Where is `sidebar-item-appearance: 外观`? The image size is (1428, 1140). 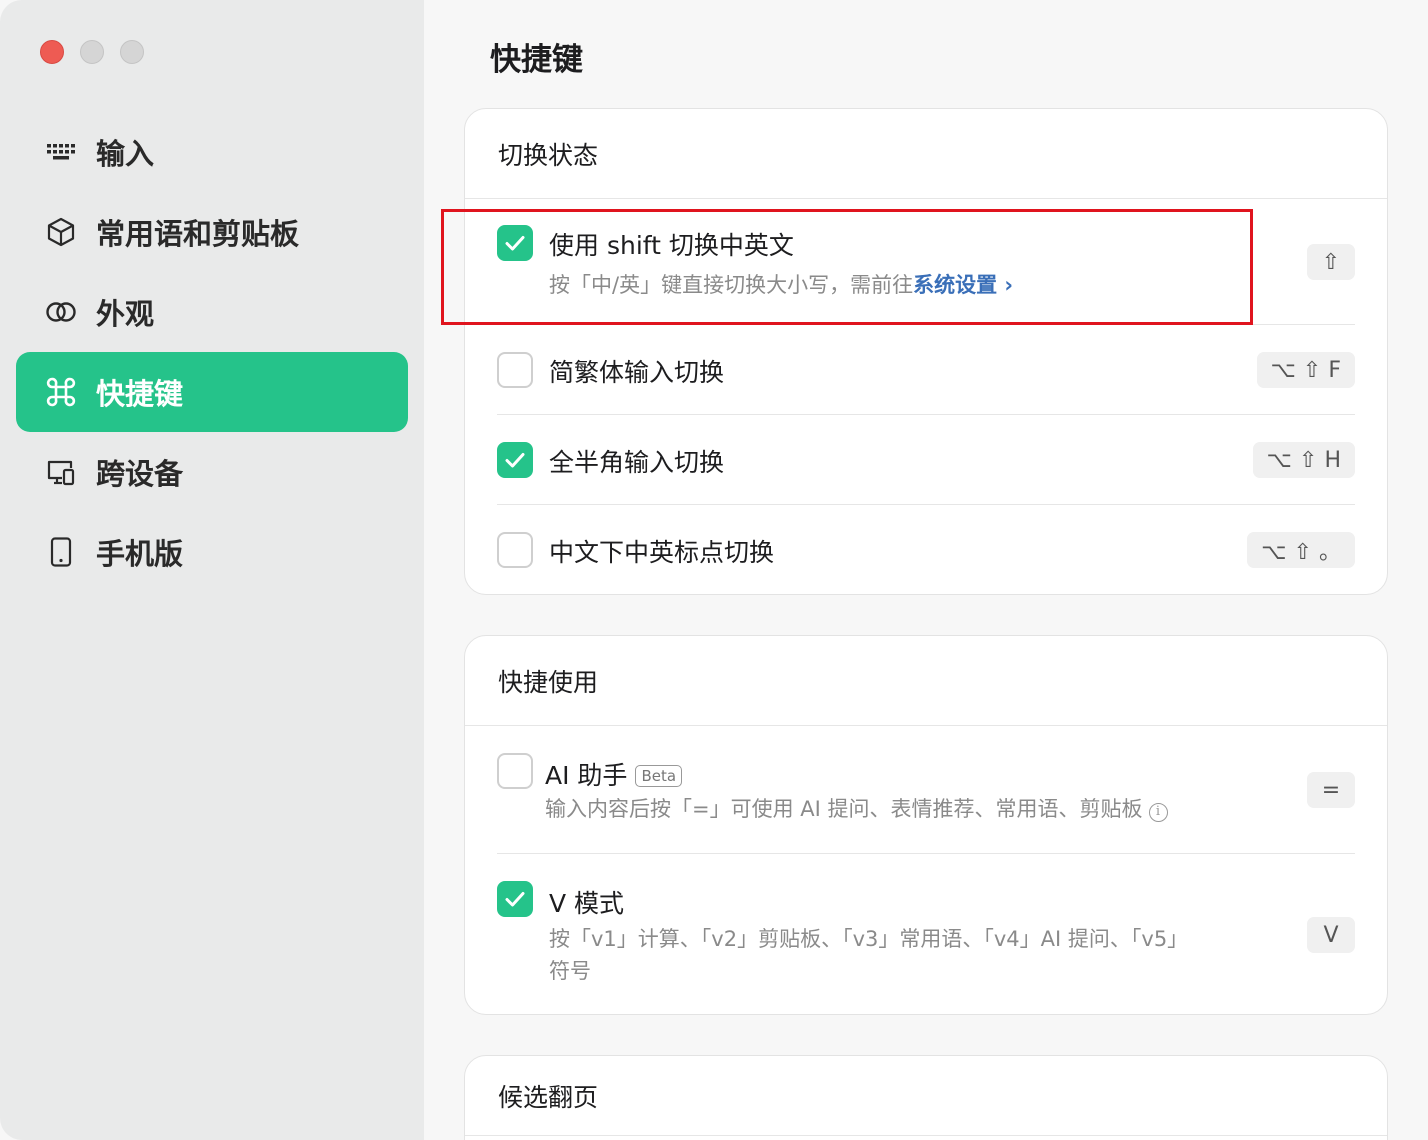 sidebar-item-appearance: 外观 is located at coordinates (212, 312).